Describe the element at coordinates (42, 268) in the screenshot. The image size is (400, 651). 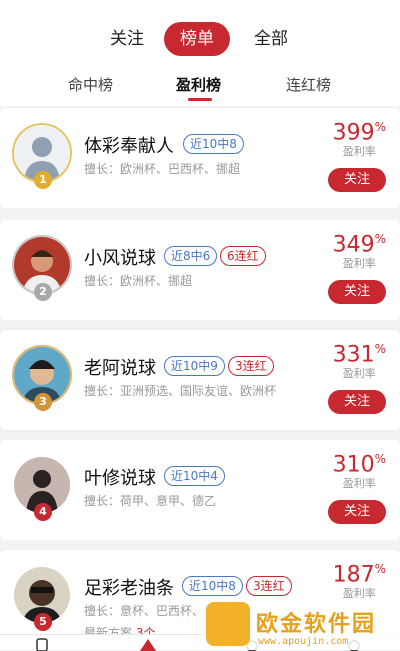
I see `avatar: 2` at that location.